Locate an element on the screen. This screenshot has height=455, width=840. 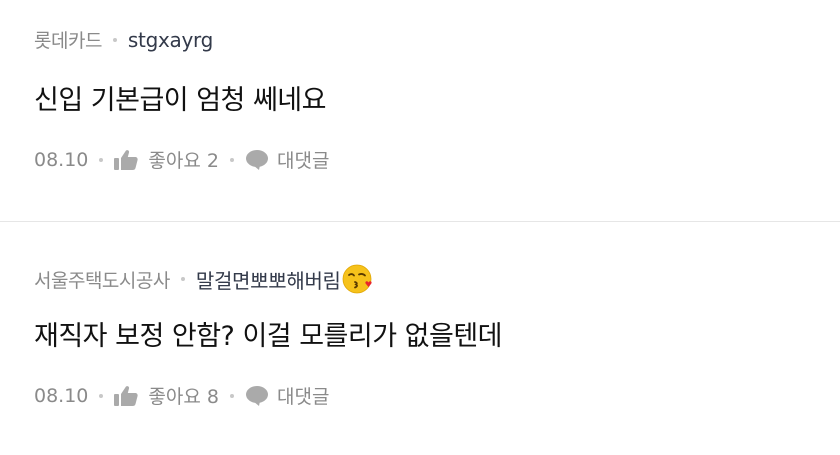
like-button: 좋아요 2 is located at coordinates (166, 159).